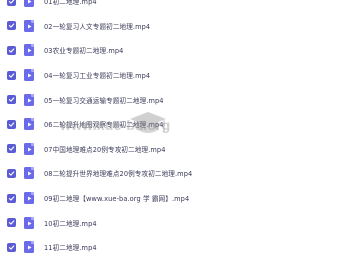 This screenshot has height=260, width=340. Describe the element at coordinates (70, 223) in the screenshot. I see `file-name: 10初二地理.mp4` at that location.